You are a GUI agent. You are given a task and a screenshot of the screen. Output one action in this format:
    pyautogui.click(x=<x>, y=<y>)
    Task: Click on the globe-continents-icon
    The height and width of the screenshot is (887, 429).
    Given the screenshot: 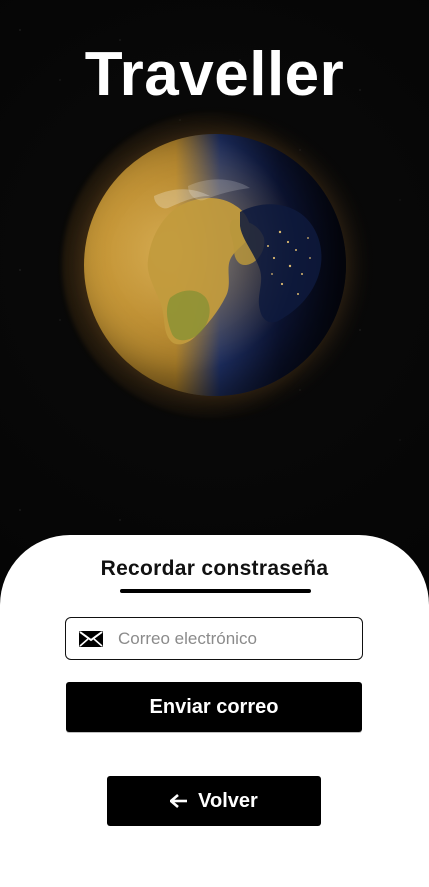 What is the action you would take?
    pyautogui.click(x=234, y=262)
    